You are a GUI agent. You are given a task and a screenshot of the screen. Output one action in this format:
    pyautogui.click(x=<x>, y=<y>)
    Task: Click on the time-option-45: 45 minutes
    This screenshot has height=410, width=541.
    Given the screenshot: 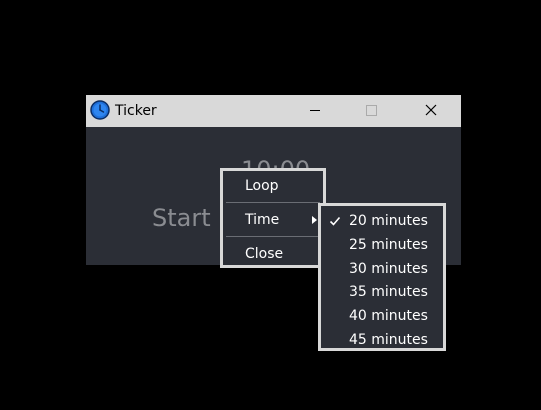 What is the action you would take?
    pyautogui.click(x=382, y=340)
    